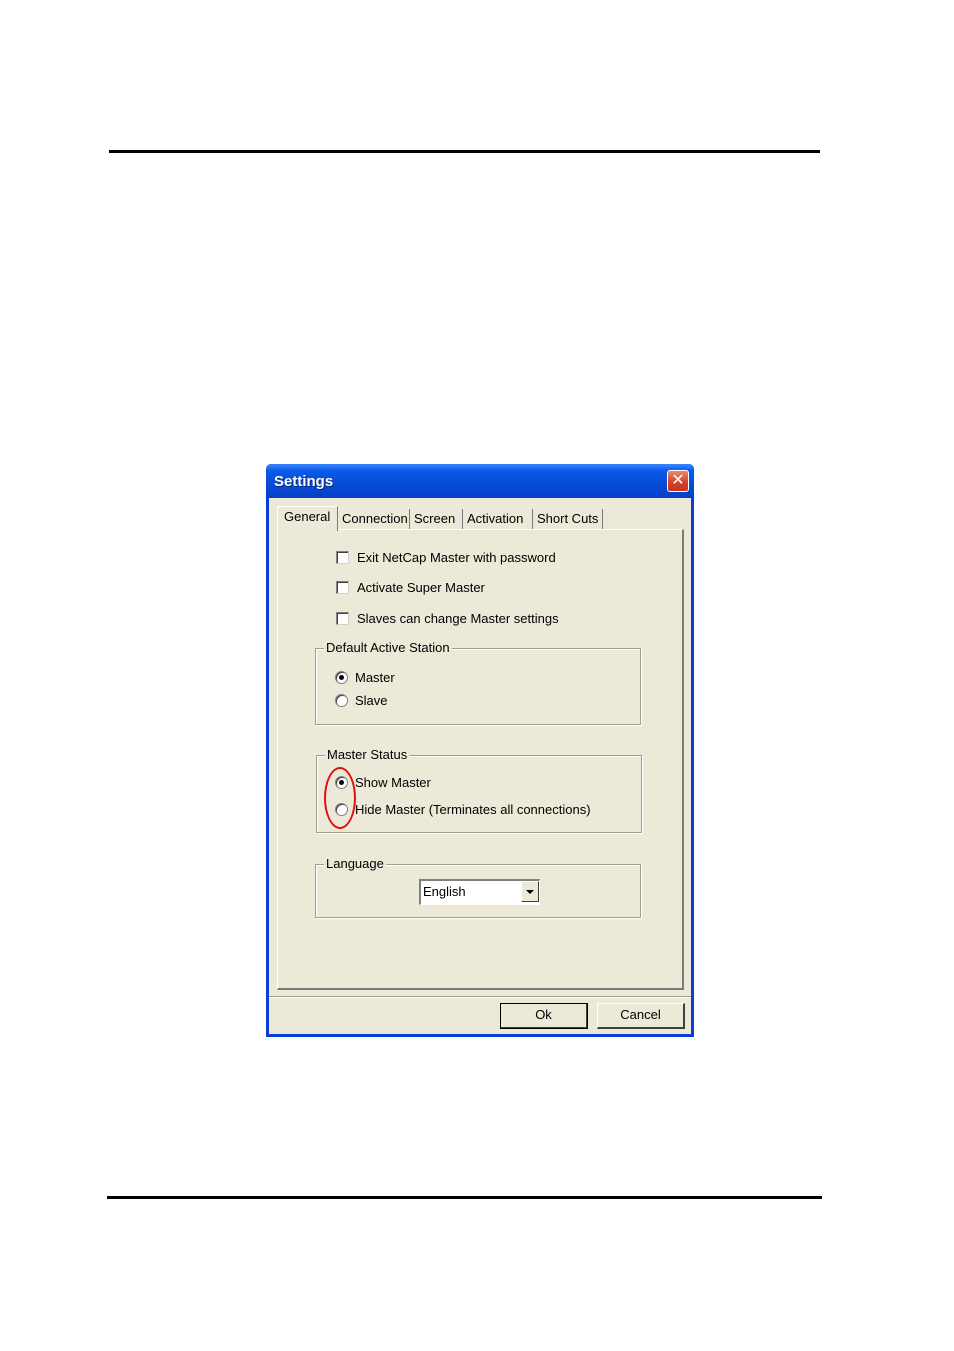  Describe the element at coordinates (568, 519) in the screenshot. I see `tab-short-cuts: Short Cuts` at that location.